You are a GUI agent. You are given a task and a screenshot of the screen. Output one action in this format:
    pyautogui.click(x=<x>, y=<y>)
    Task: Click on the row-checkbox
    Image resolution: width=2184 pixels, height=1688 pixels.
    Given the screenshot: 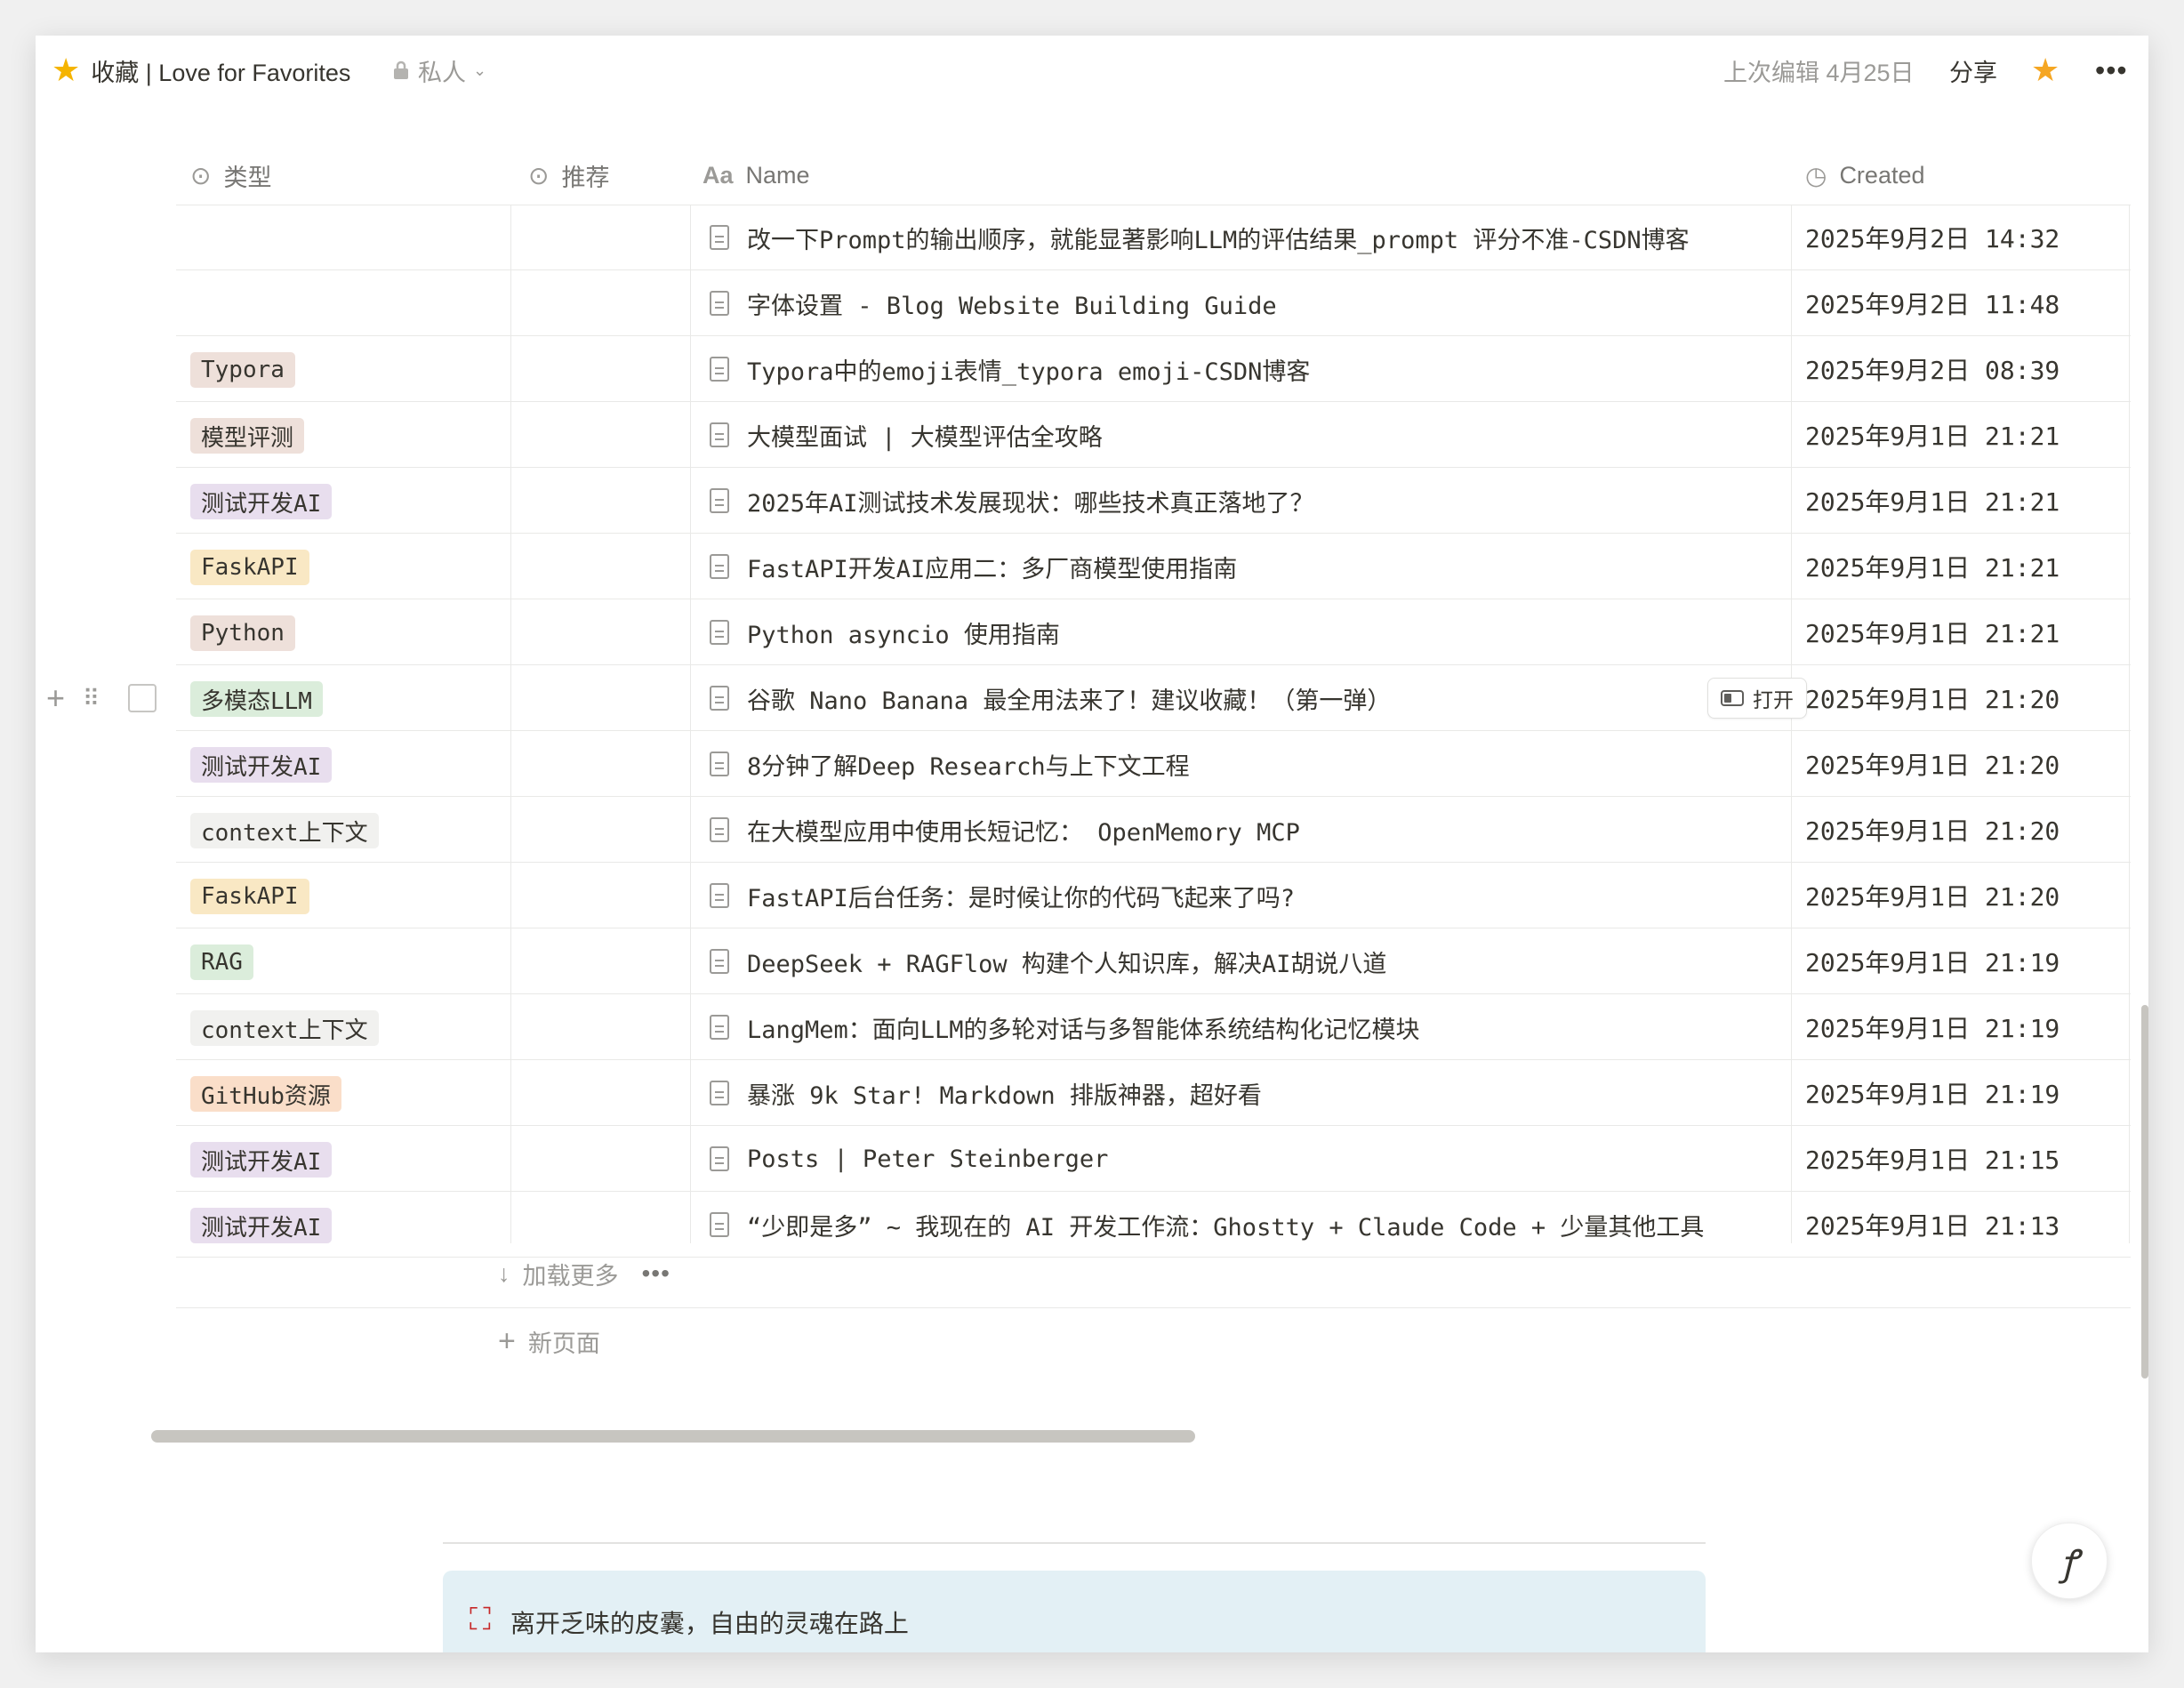 What is the action you would take?
    pyautogui.click(x=142, y=698)
    